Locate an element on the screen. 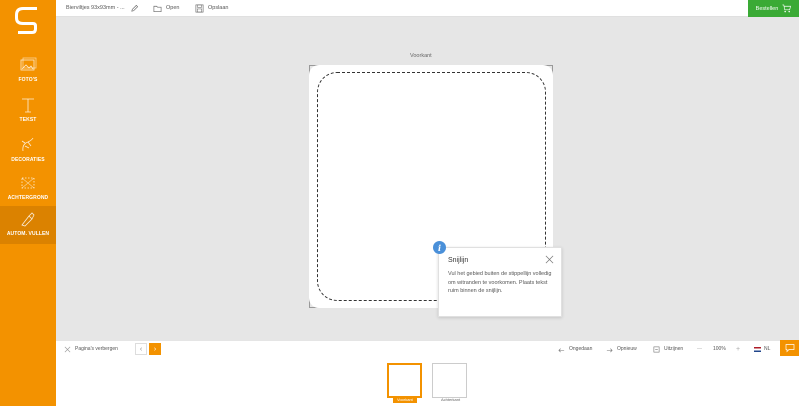 The height and width of the screenshot is (406, 799). sidebar-item-label: TEKST is located at coordinates (28, 120).